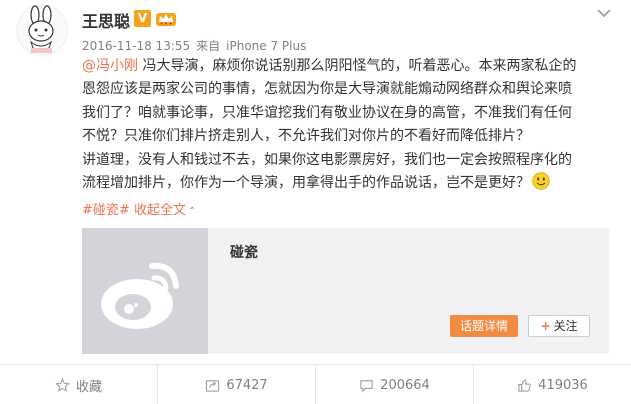  I want to click on favorite-button: 收藏, so click(79, 384).